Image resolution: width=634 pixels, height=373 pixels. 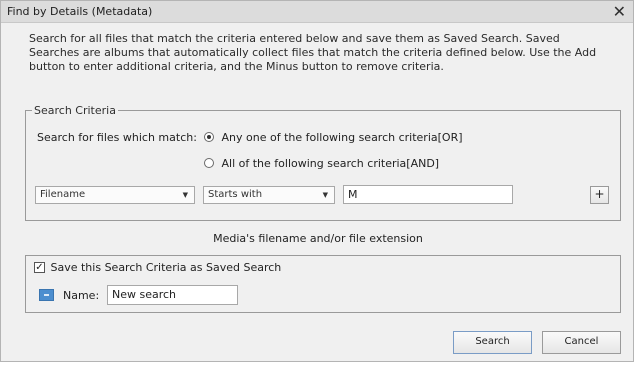 What do you see at coordinates (75, 110) in the screenshot?
I see `search-criteria-legend: Search Criteria` at bounding box center [75, 110].